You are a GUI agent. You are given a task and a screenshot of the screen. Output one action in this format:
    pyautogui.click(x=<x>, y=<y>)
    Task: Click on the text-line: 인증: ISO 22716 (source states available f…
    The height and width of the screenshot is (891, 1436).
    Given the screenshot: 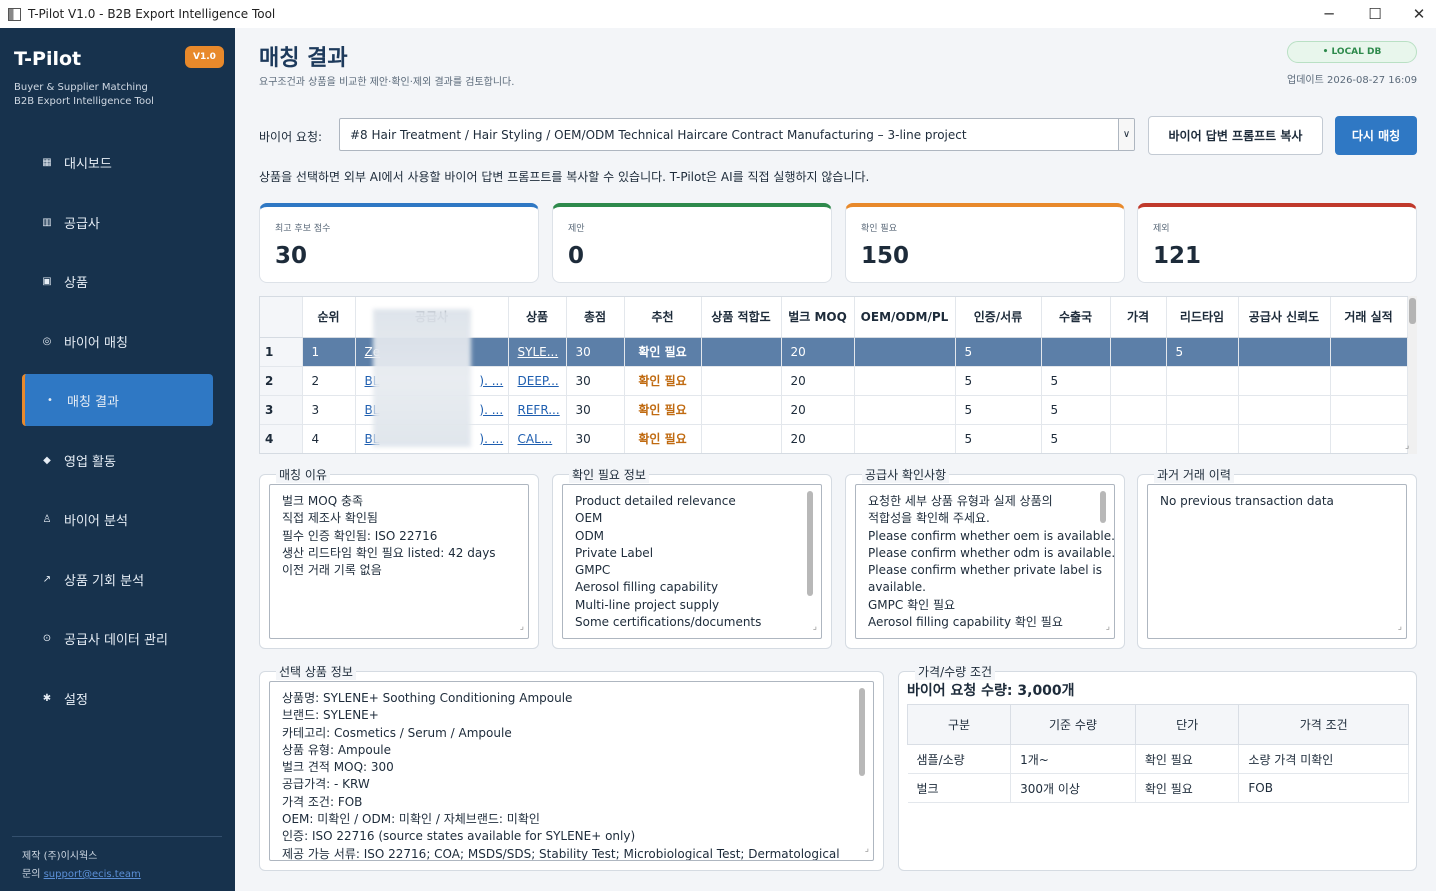 What is the action you would take?
    pyautogui.click(x=459, y=836)
    